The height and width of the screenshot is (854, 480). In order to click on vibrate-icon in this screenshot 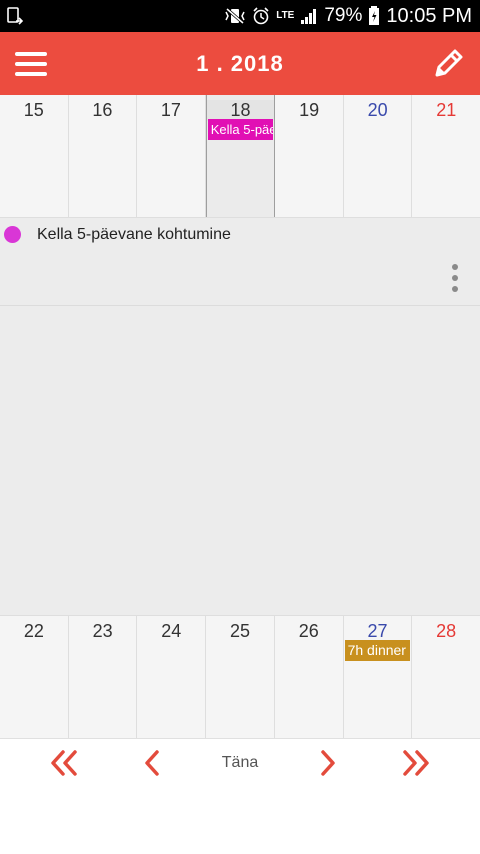, I will do `click(235, 16)`.